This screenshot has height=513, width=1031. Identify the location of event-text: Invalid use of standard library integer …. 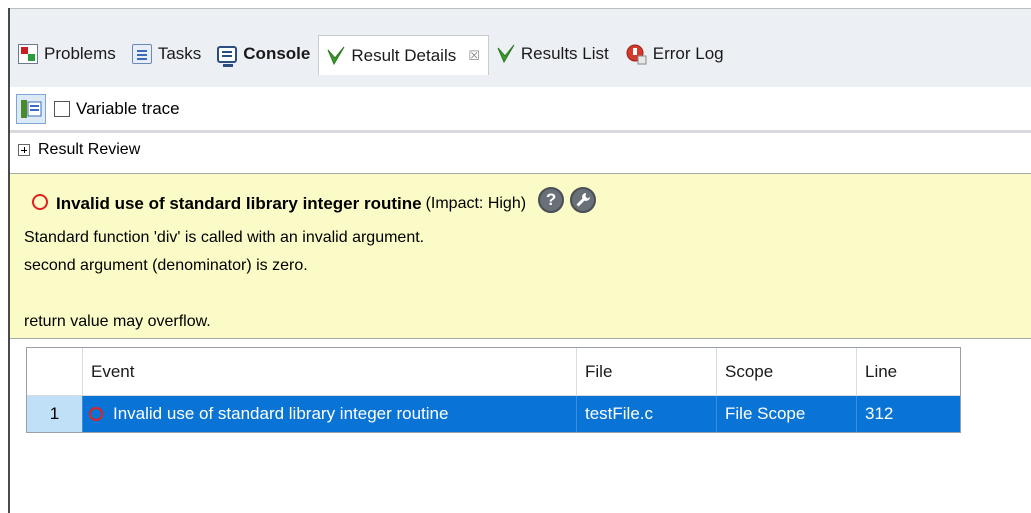
(281, 413).